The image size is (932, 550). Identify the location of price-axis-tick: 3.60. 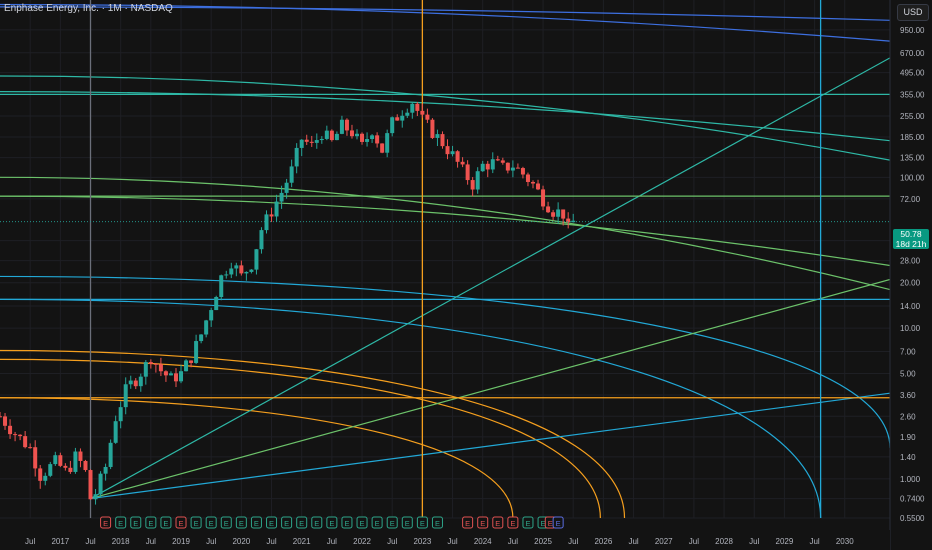
(908, 395).